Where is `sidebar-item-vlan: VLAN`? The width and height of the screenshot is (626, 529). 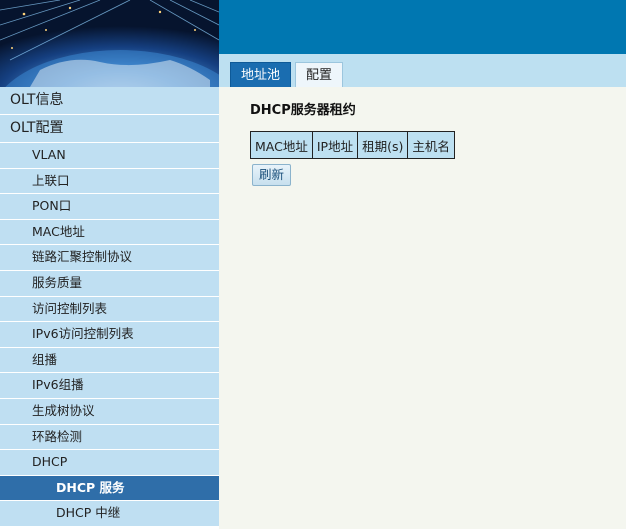 sidebar-item-vlan: VLAN is located at coordinates (109, 156).